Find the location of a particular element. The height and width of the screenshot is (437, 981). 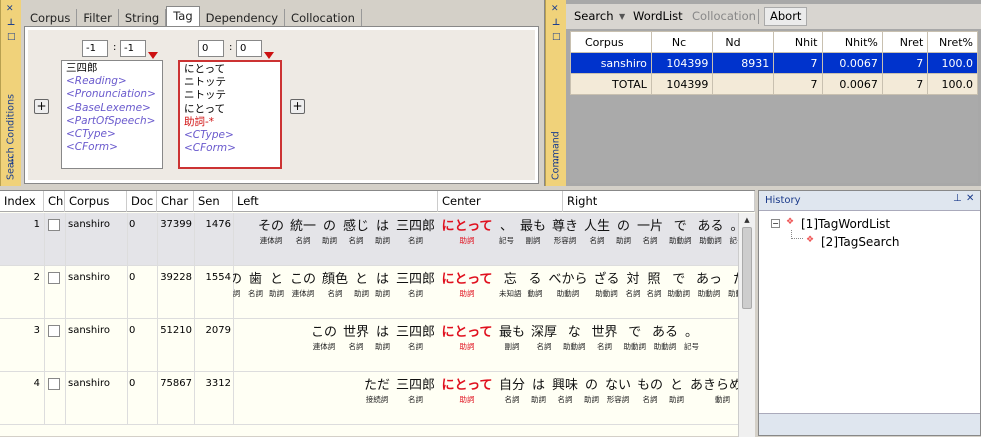

slot2-dropdown-arrow-icon is located at coordinates (269, 55).